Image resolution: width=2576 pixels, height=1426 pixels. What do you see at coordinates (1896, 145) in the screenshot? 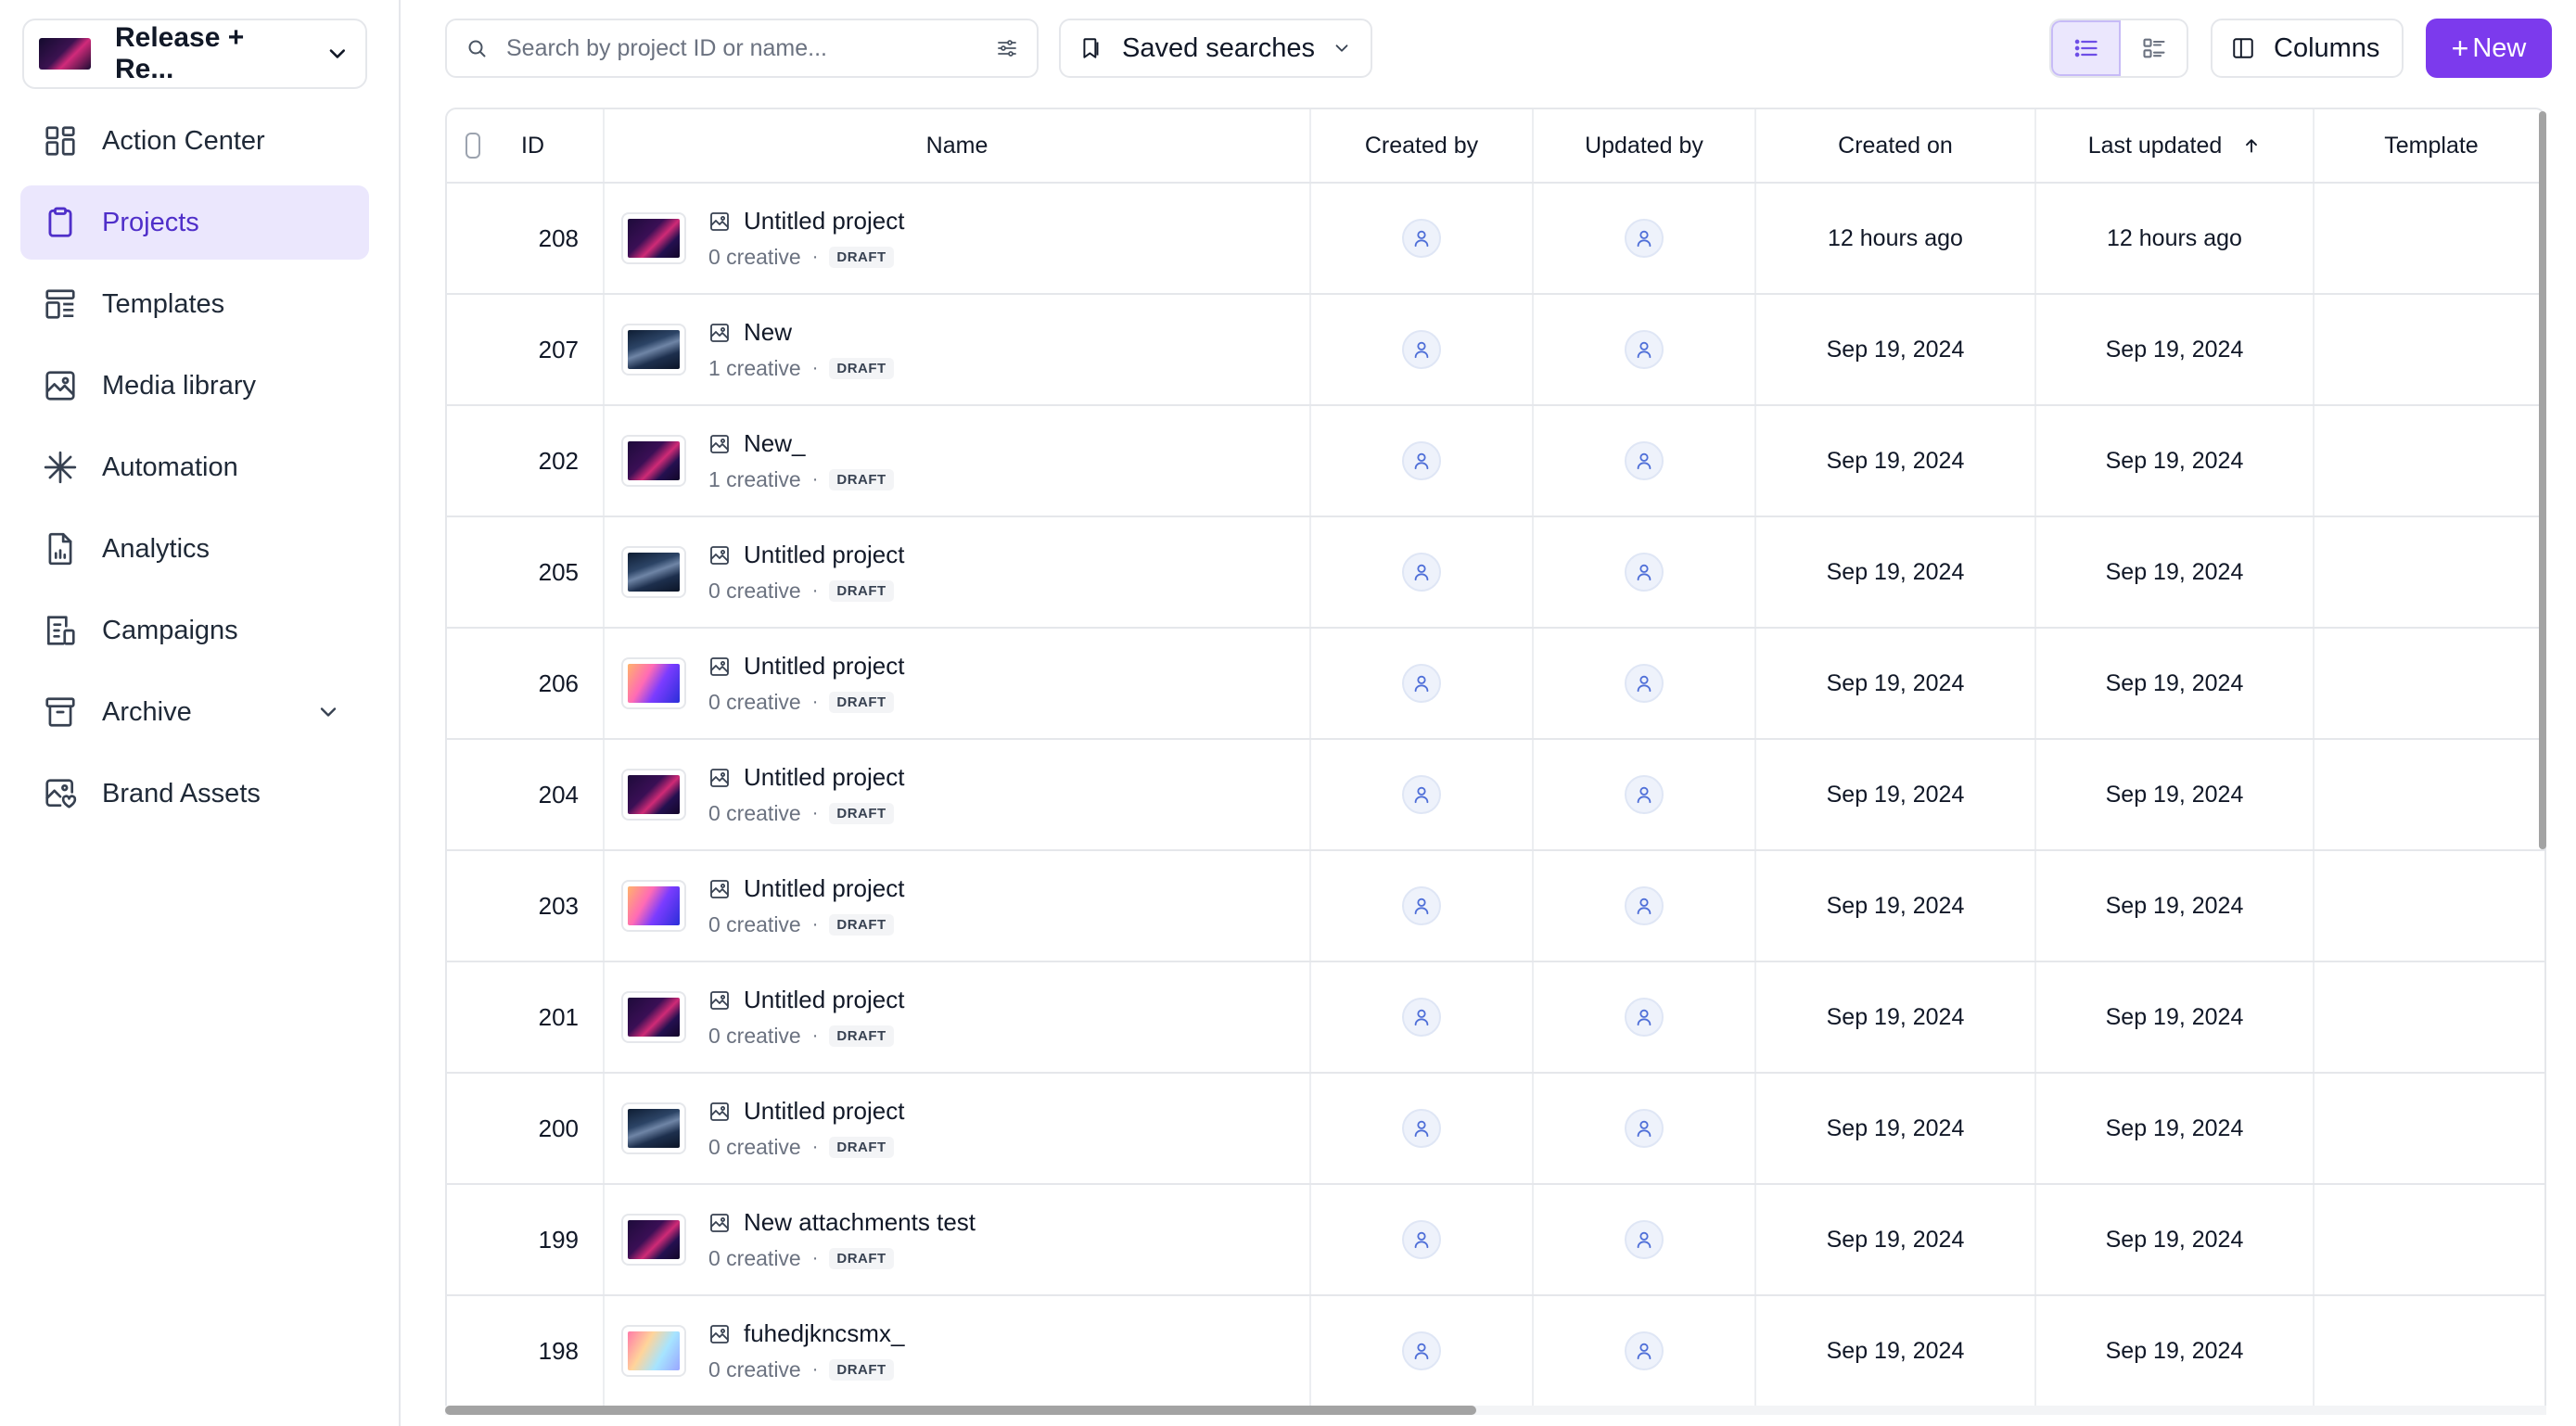
I see `column-header-created-on: Created on` at bounding box center [1896, 145].